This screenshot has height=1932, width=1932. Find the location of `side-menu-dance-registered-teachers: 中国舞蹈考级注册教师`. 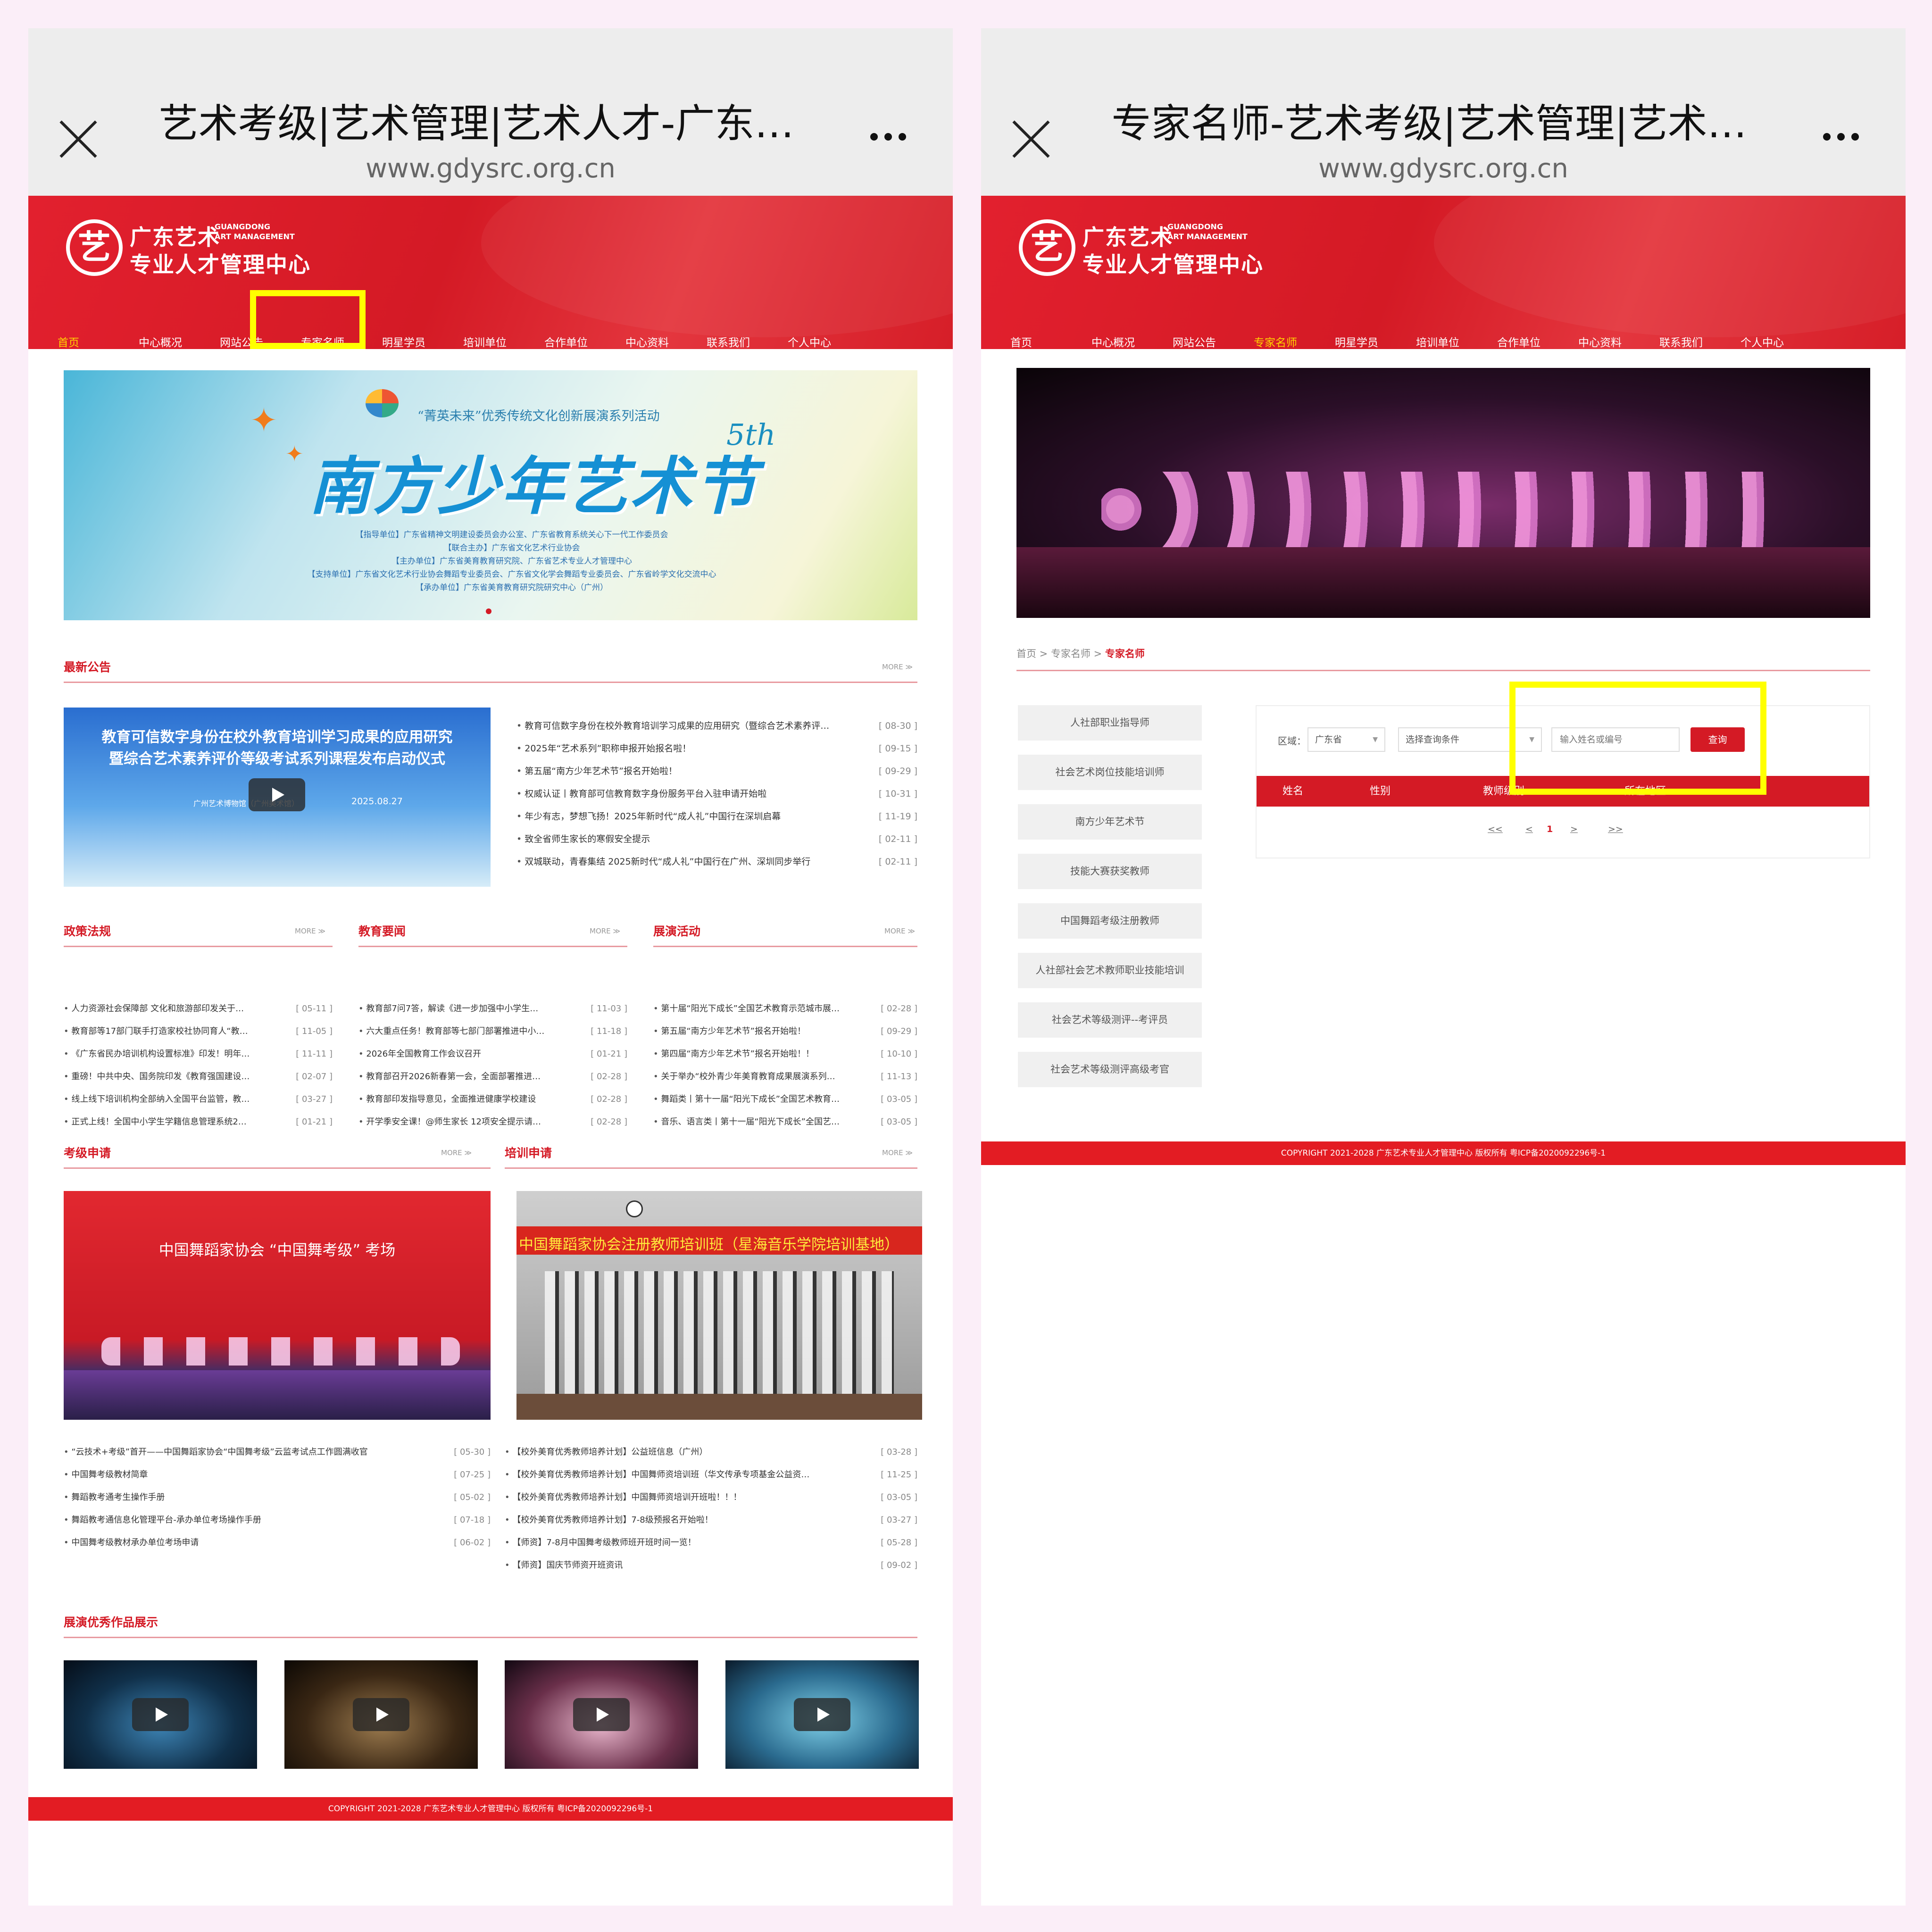

side-menu-dance-registered-teachers: 中国舞蹈考级注册教师 is located at coordinates (1110, 921).